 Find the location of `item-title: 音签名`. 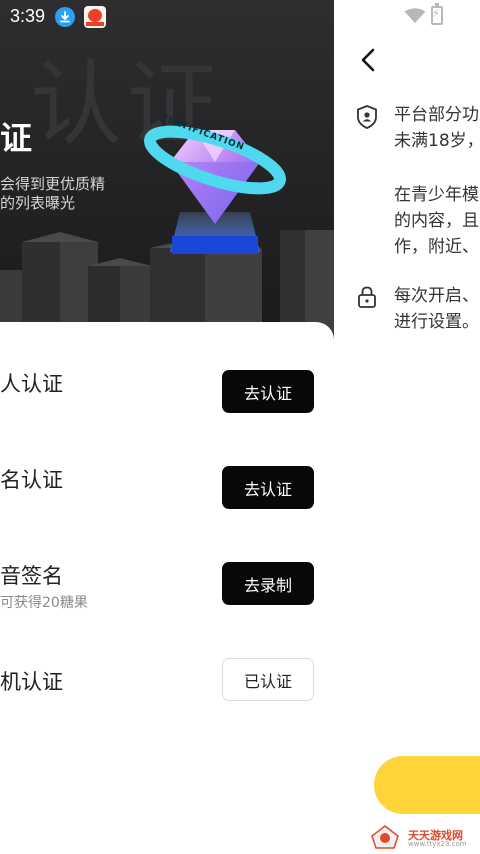

item-title: 音签名 is located at coordinates (31, 576).